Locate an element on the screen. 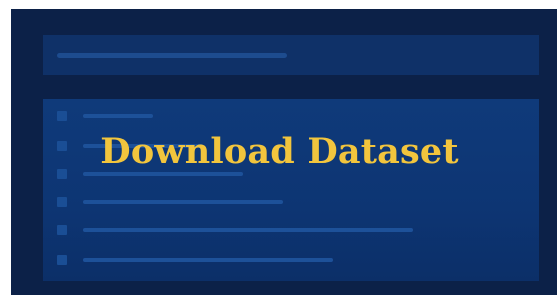 Image resolution: width=559 pixels, height=297 pixels. header-bar-decoration is located at coordinates (291, 55).